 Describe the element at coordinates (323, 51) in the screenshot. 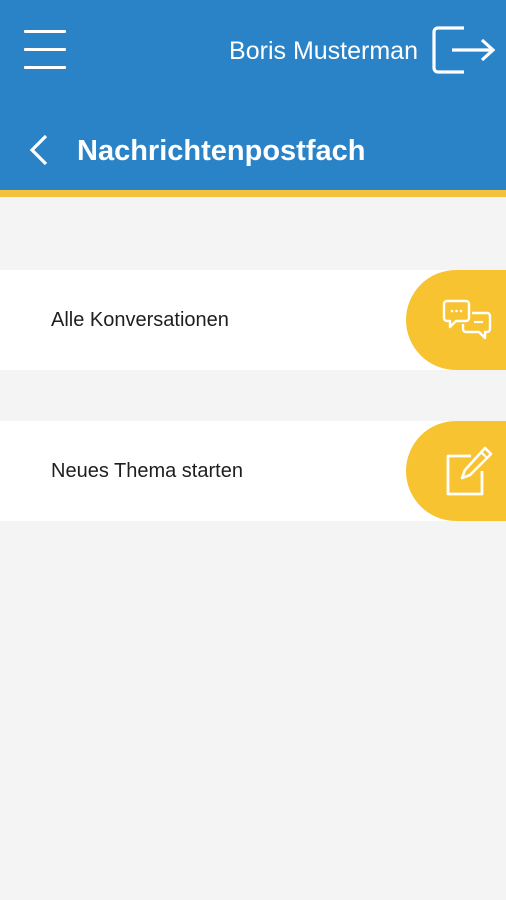

I see `user-name: Boris Musterman` at that location.